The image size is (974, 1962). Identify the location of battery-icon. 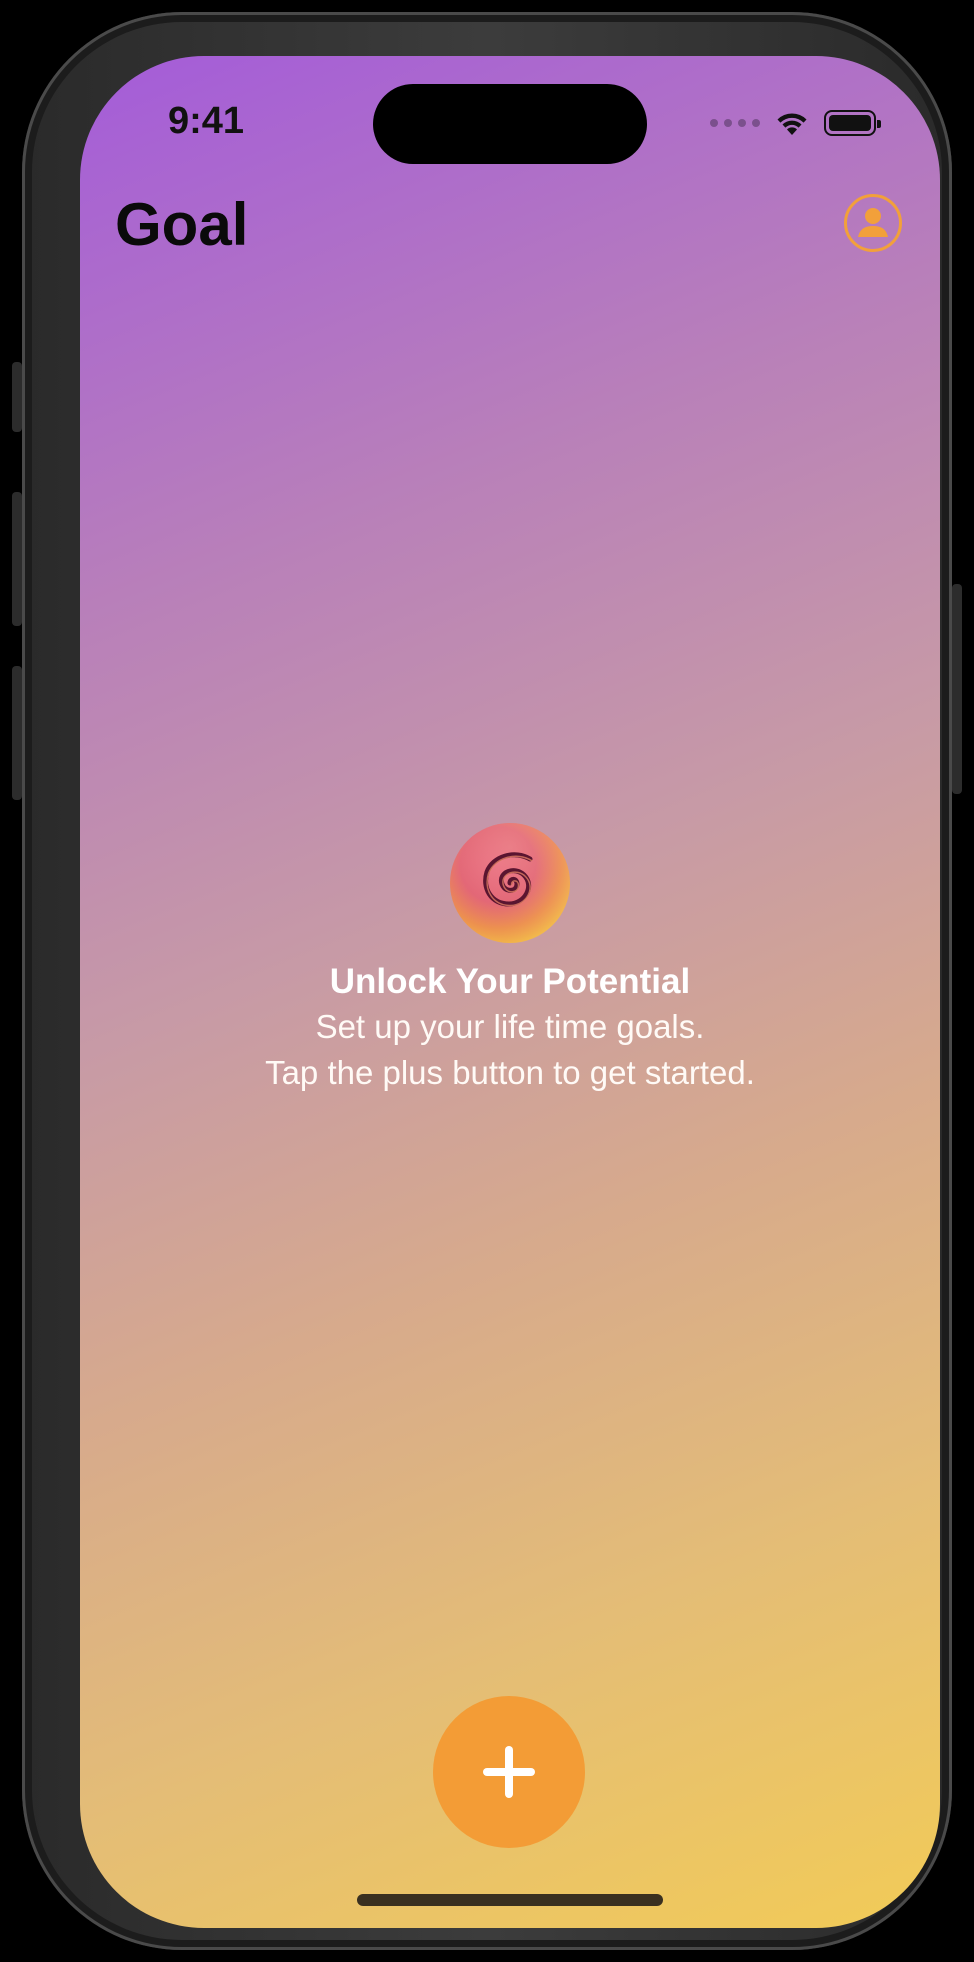
(852, 123).